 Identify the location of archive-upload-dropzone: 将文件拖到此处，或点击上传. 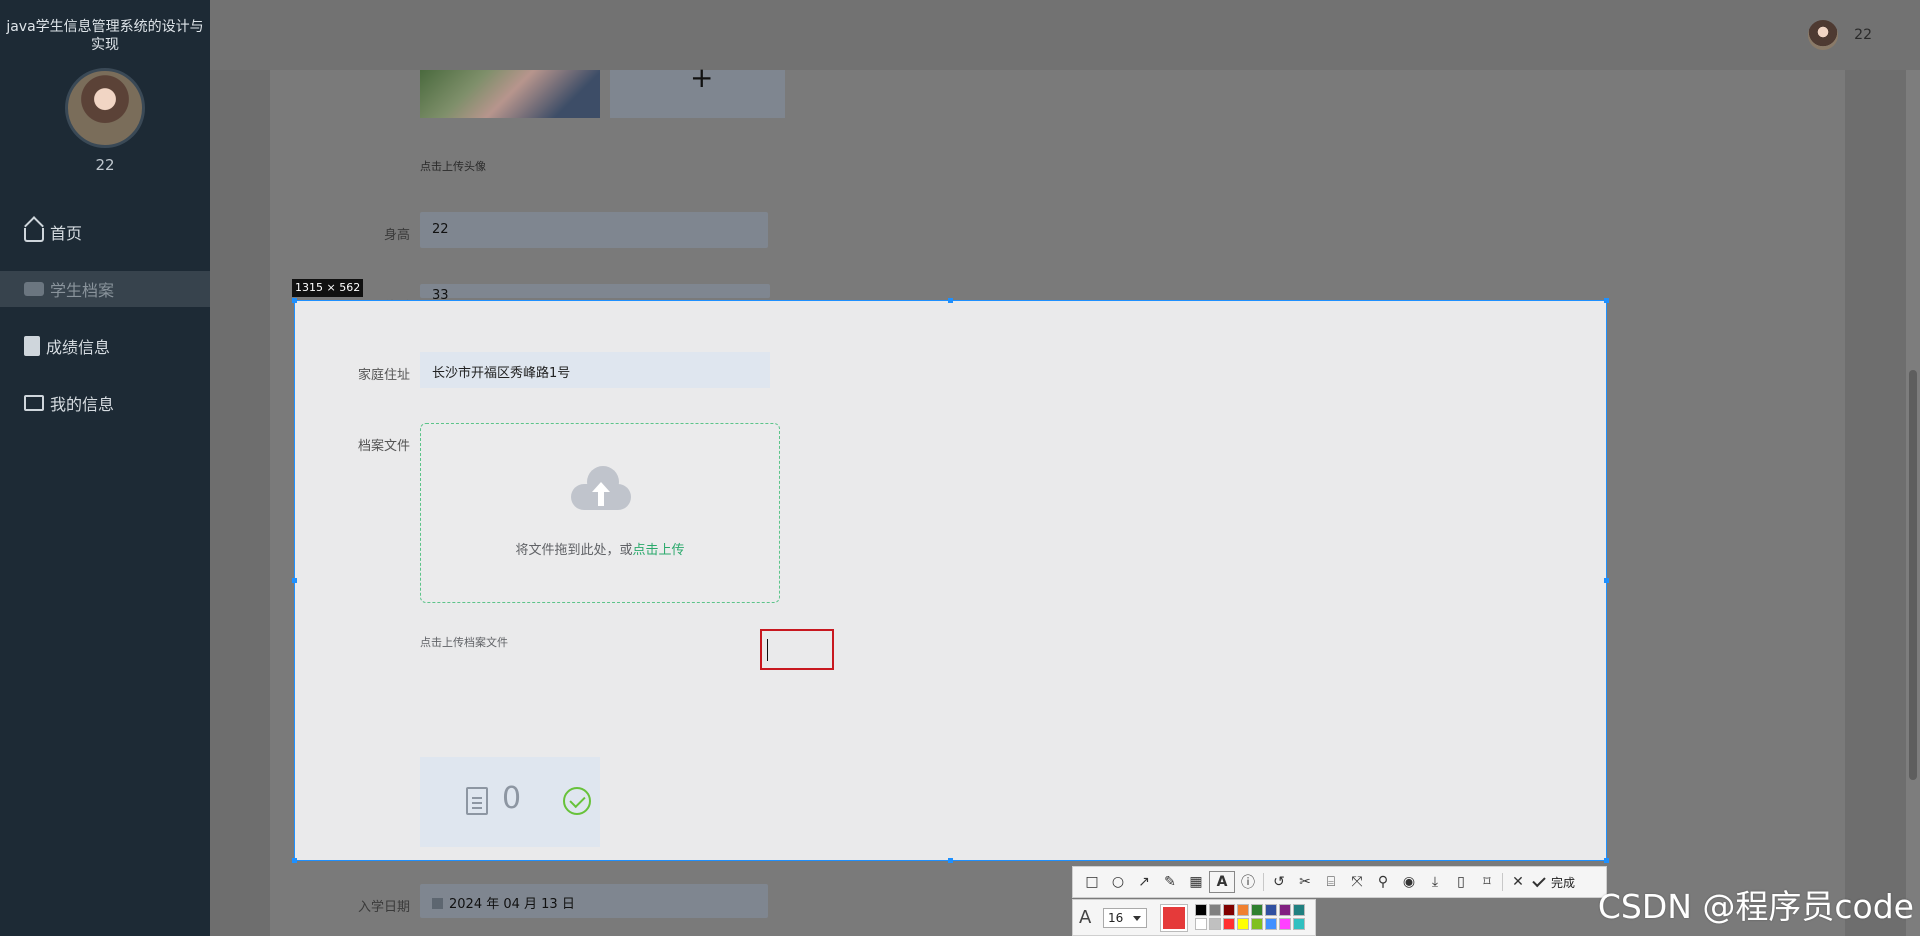
(600, 513).